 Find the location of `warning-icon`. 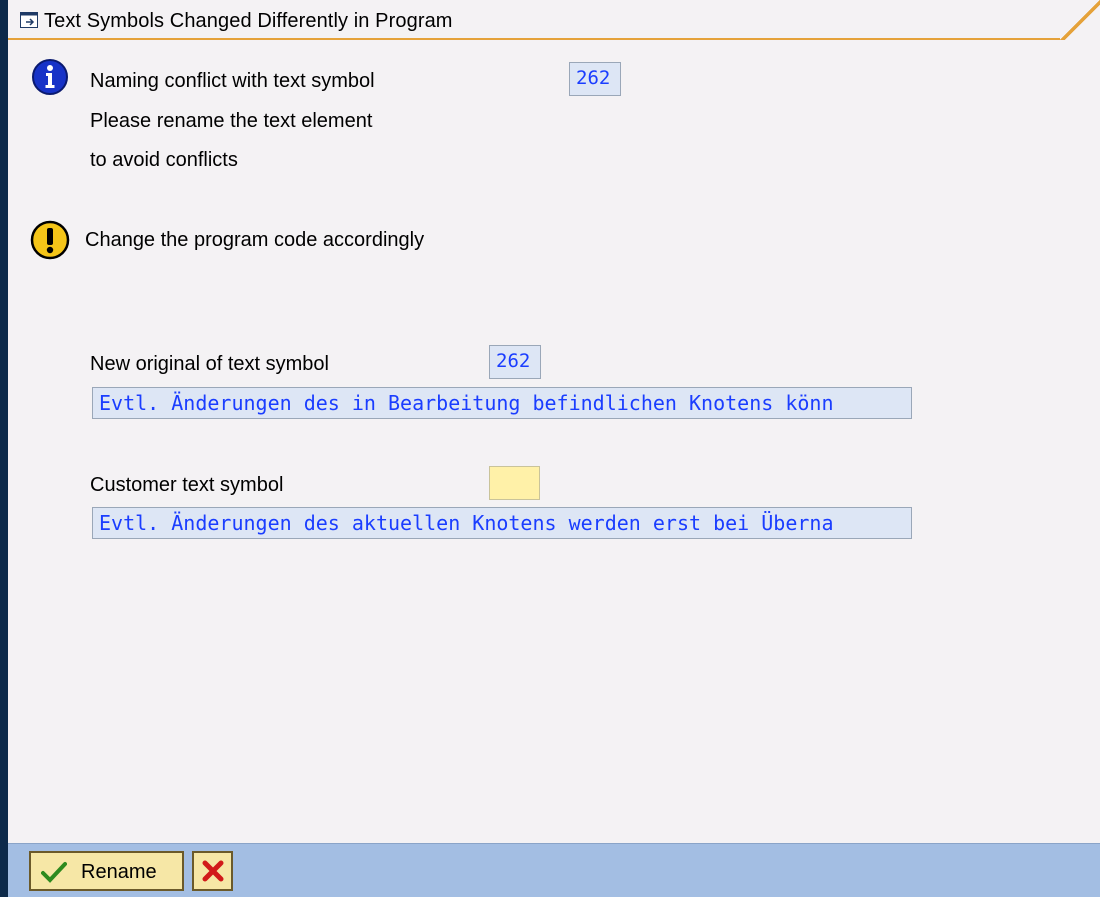

warning-icon is located at coordinates (50, 240).